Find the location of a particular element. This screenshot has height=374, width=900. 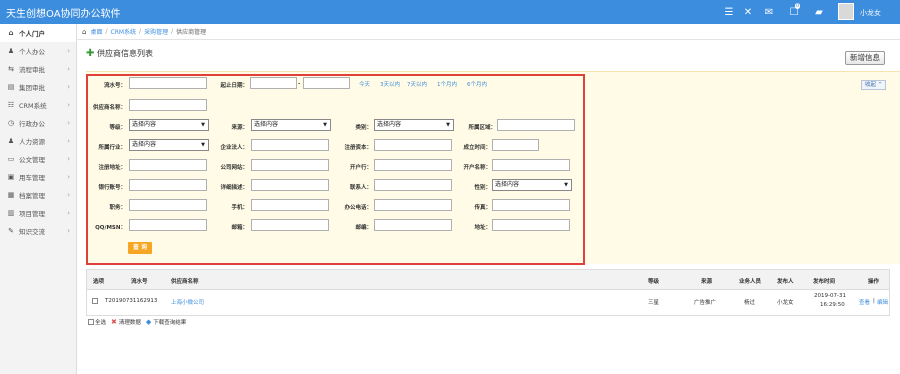

founded-input is located at coordinates (515, 145).